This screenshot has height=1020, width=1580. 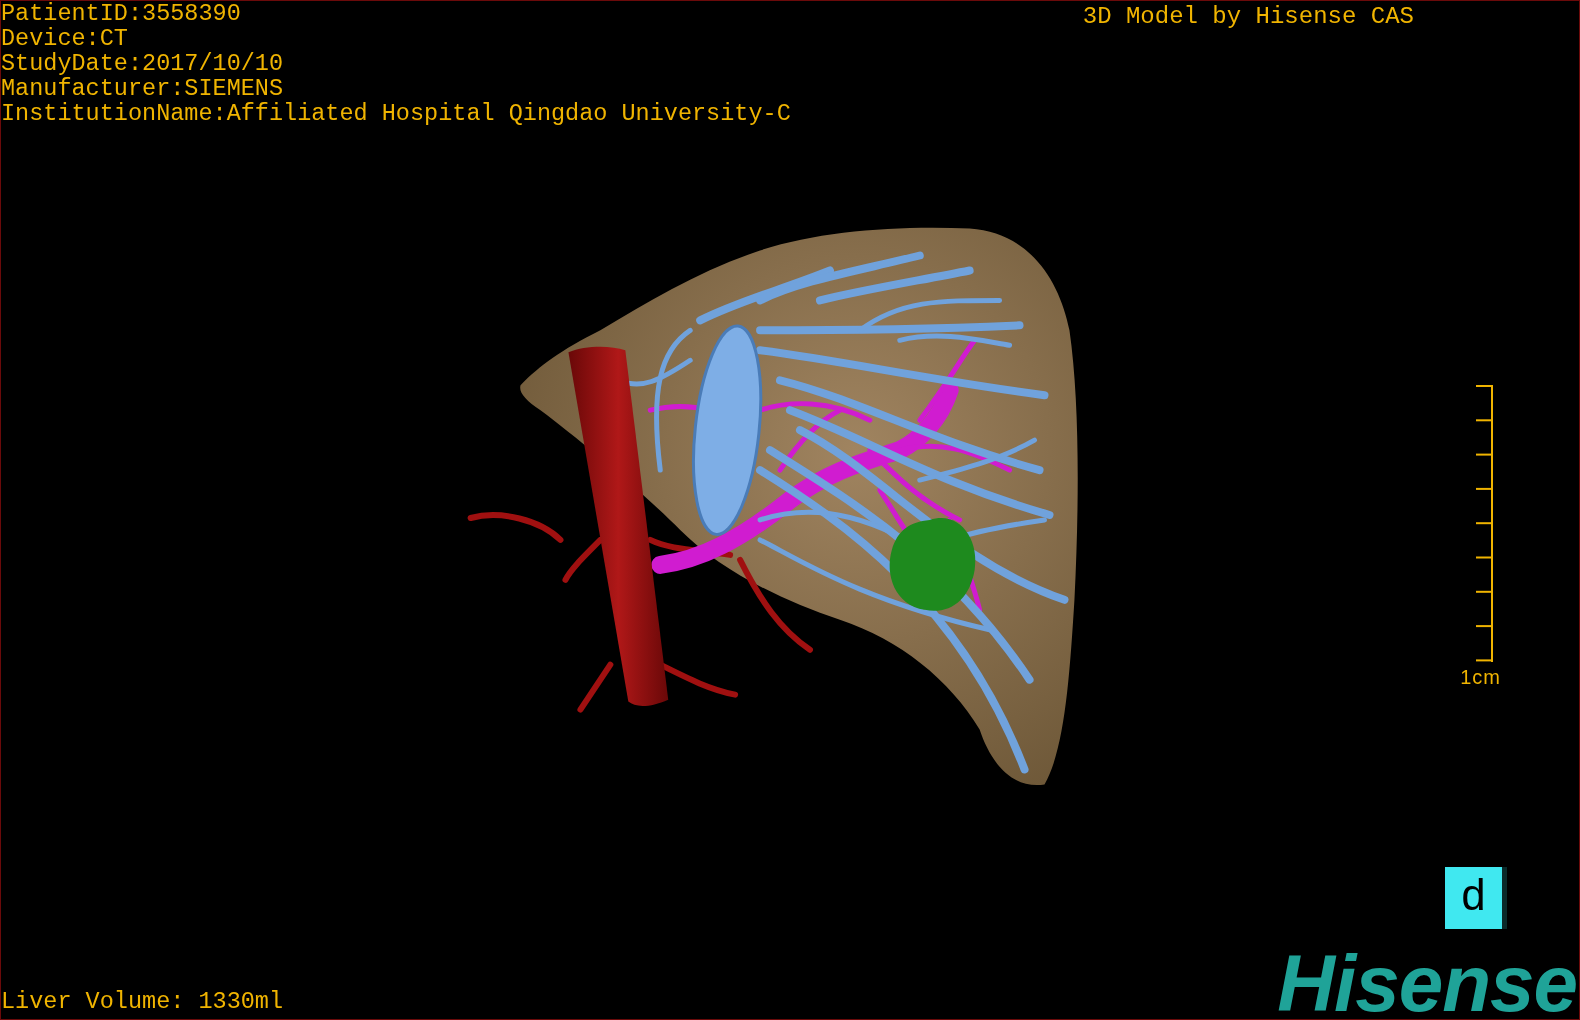 What do you see at coordinates (1476, 898) in the screenshot?
I see `view-toggle-button: d` at bounding box center [1476, 898].